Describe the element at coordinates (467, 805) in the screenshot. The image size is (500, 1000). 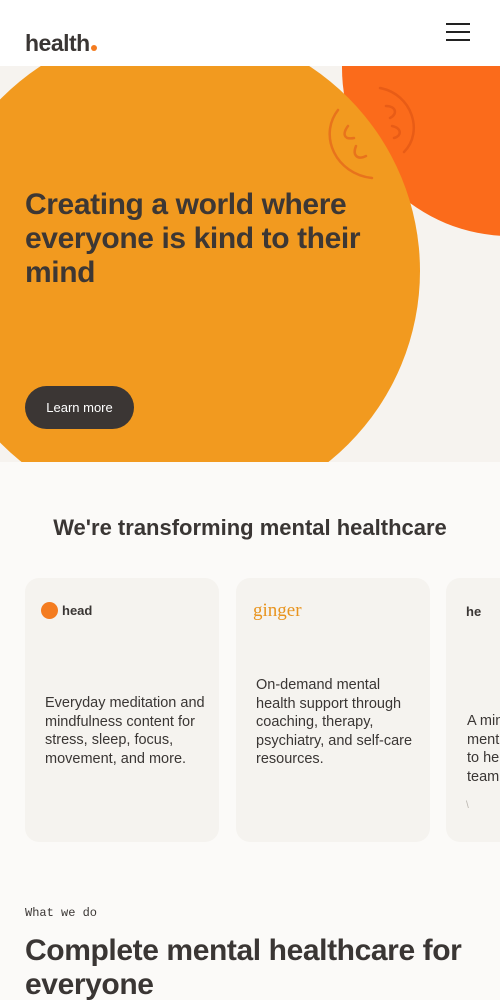
I see `card-mark: \` at that location.